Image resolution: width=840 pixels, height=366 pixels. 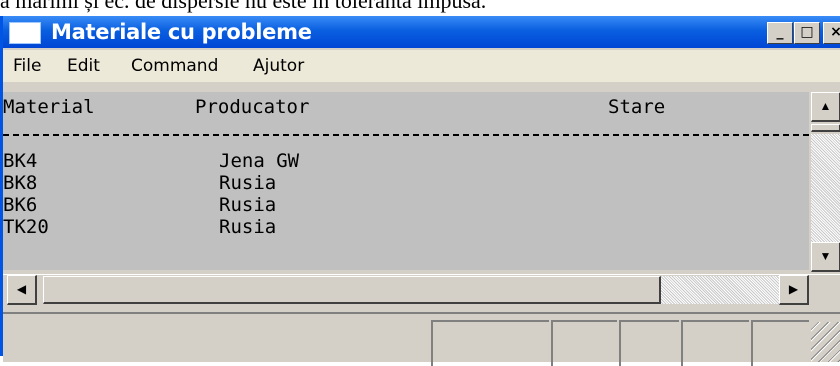 I want to click on vertical-scrollbar: ▲ ▼, so click(x=825, y=183).